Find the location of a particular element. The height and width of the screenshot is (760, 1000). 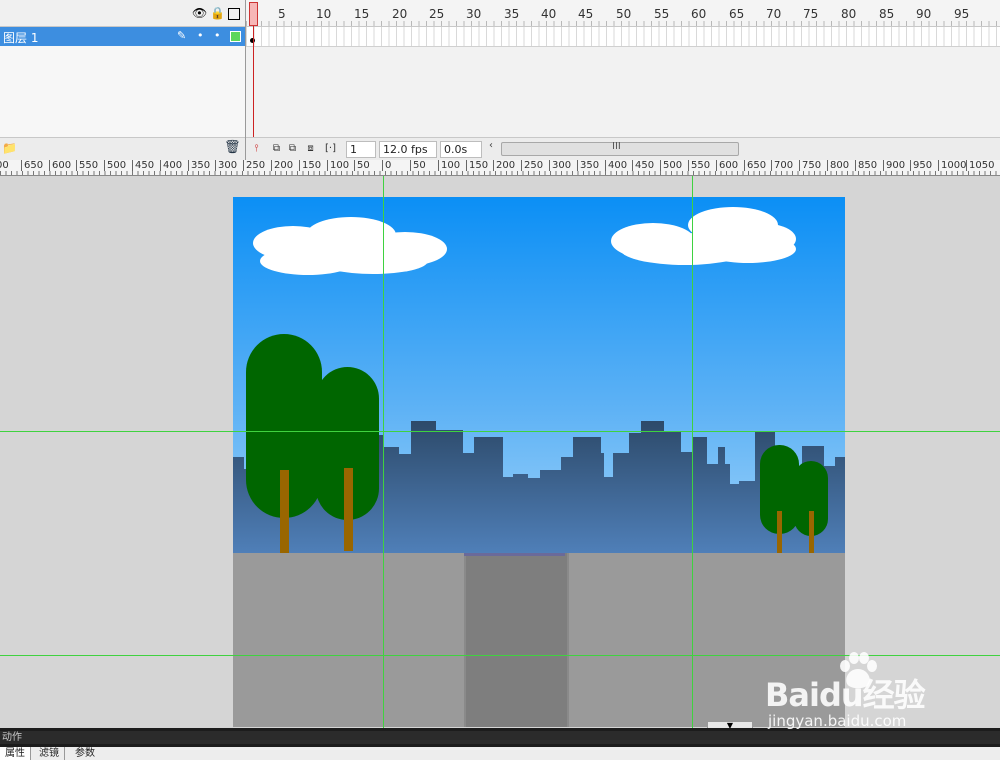

frame-ruler: 5 10 15 20 25 30 35 40 45 50 55 60 65 70 75 80 85 90 95 is located at coordinates (623, 13).